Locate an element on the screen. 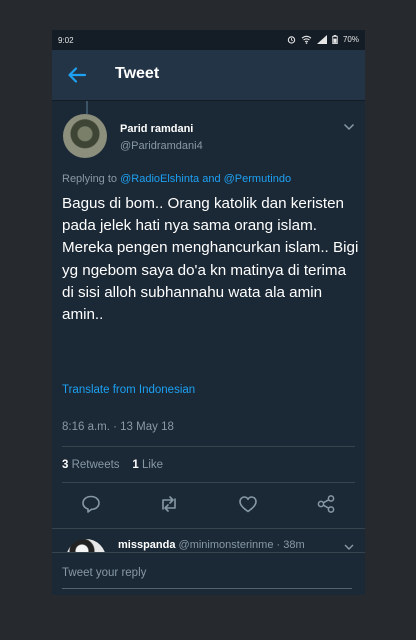 The width and height of the screenshot is (416, 640). tweet-timestamp: 8:16 a.m. · 13 May 18 is located at coordinates (118, 427).